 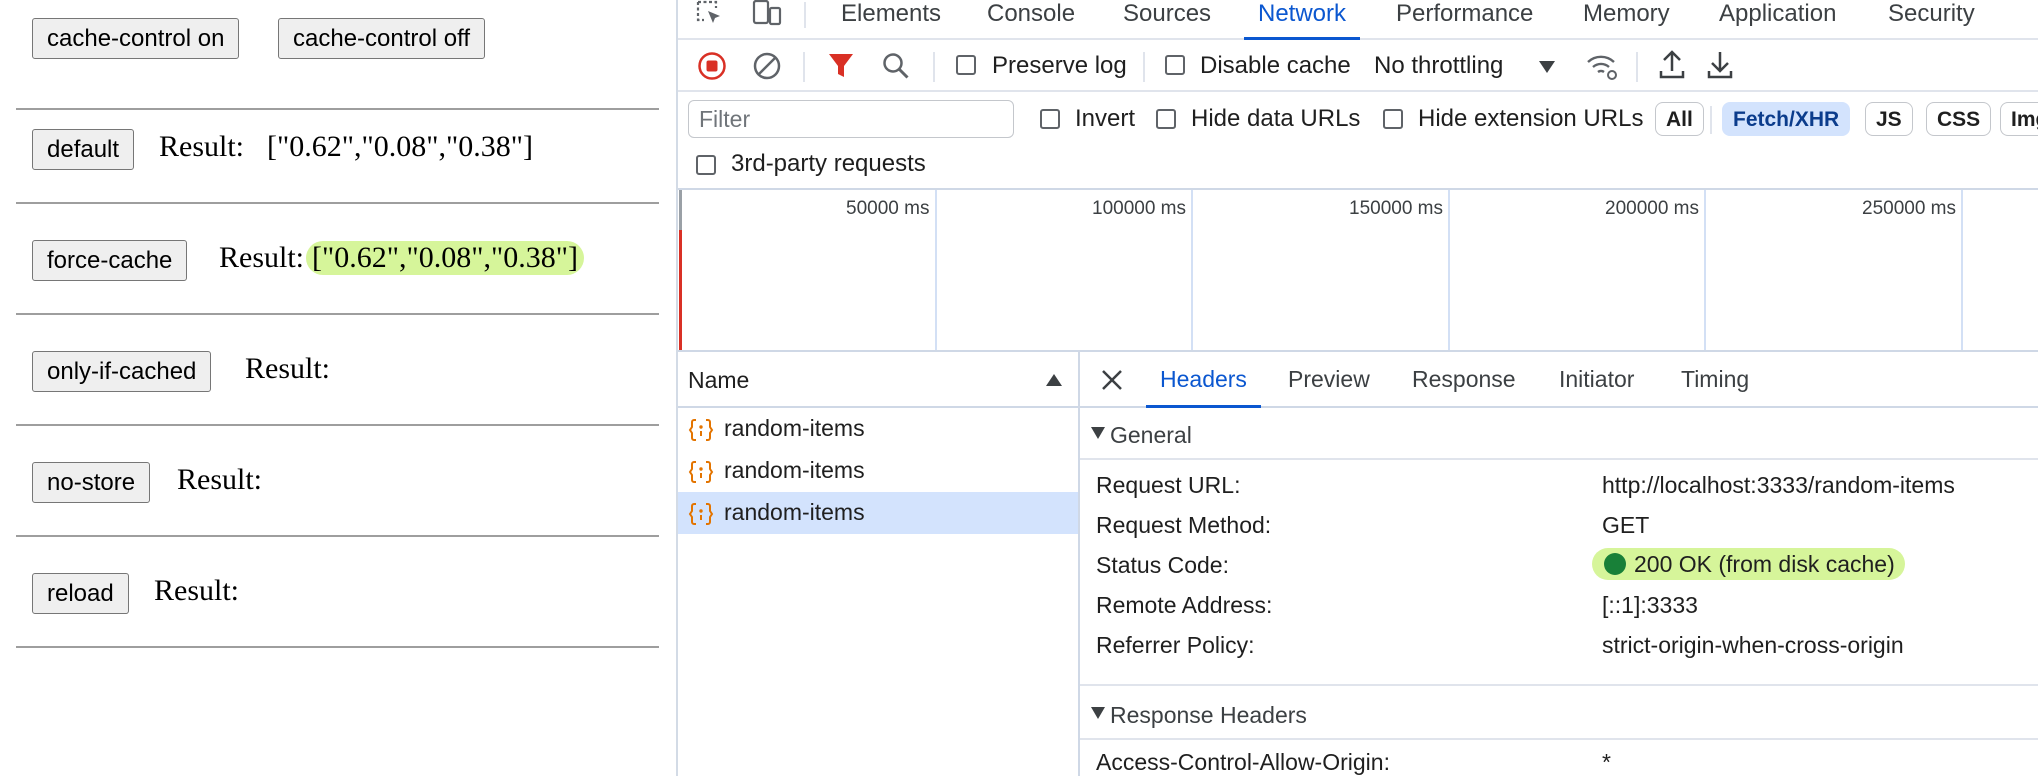 I want to click on force-cache-button: force-cache, so click(x=110, y=260).